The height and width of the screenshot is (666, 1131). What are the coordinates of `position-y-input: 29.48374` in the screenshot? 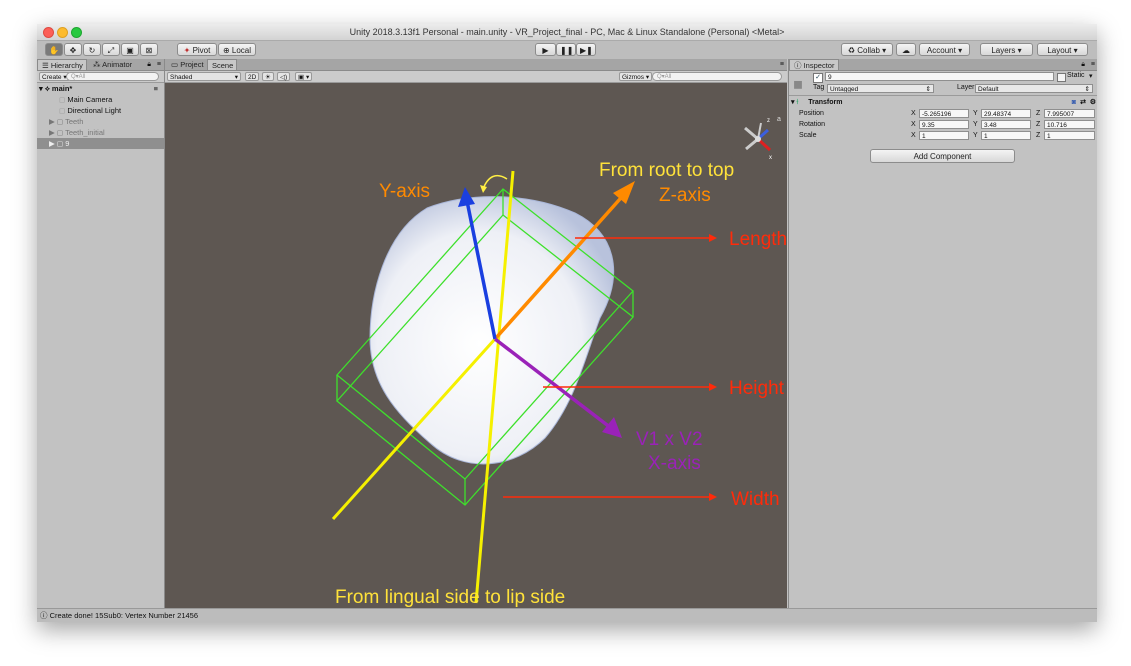 It's located at (1006, 113).